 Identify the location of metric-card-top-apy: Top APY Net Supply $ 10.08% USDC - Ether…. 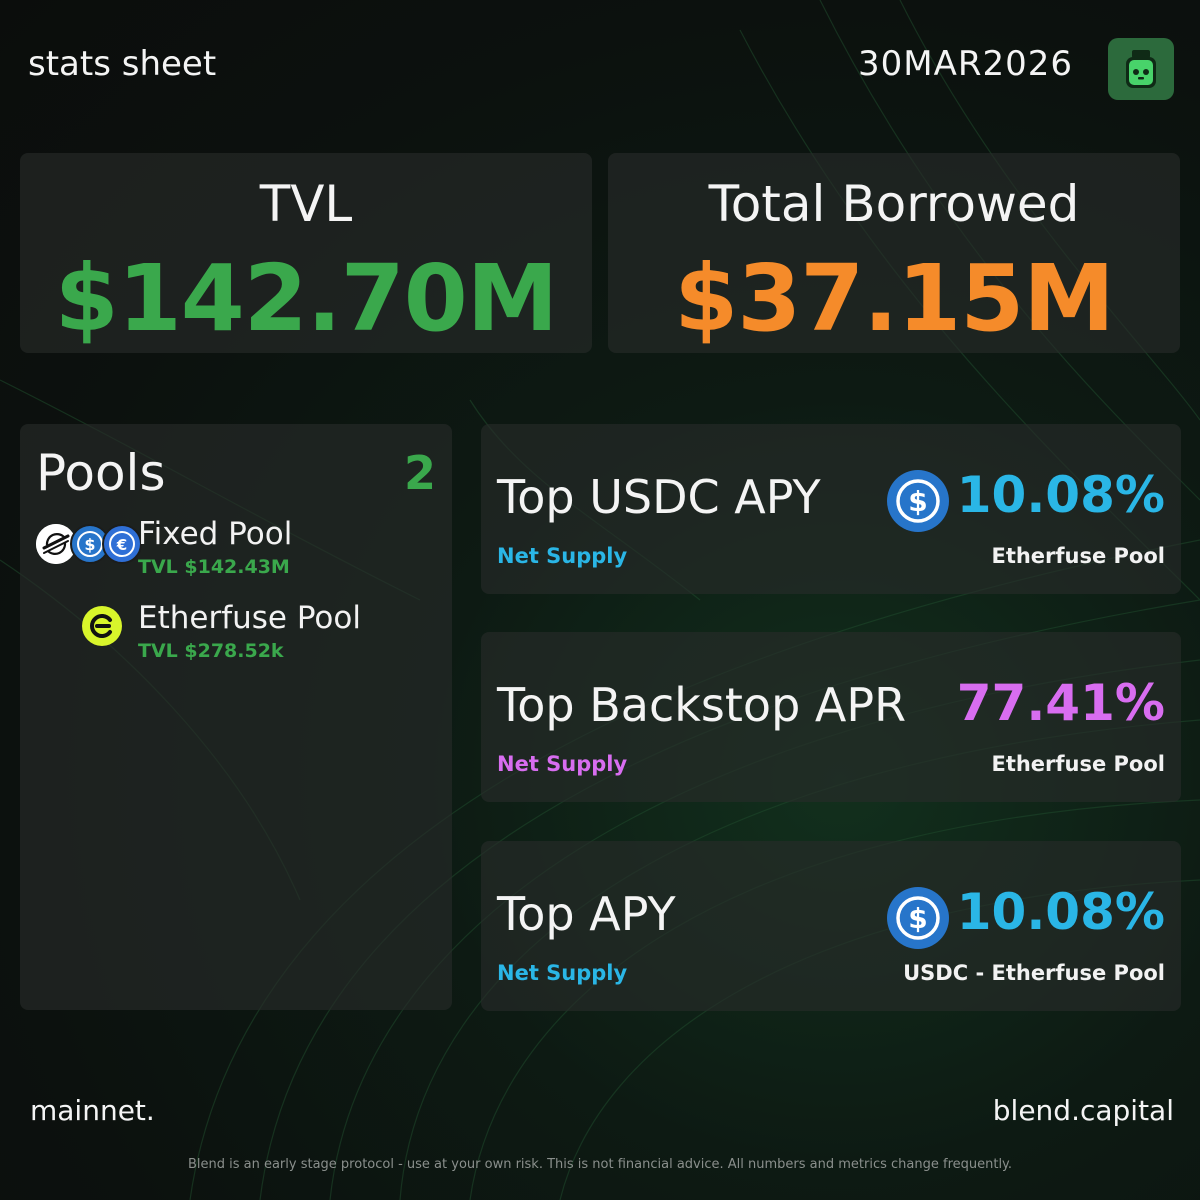
(831, 926).